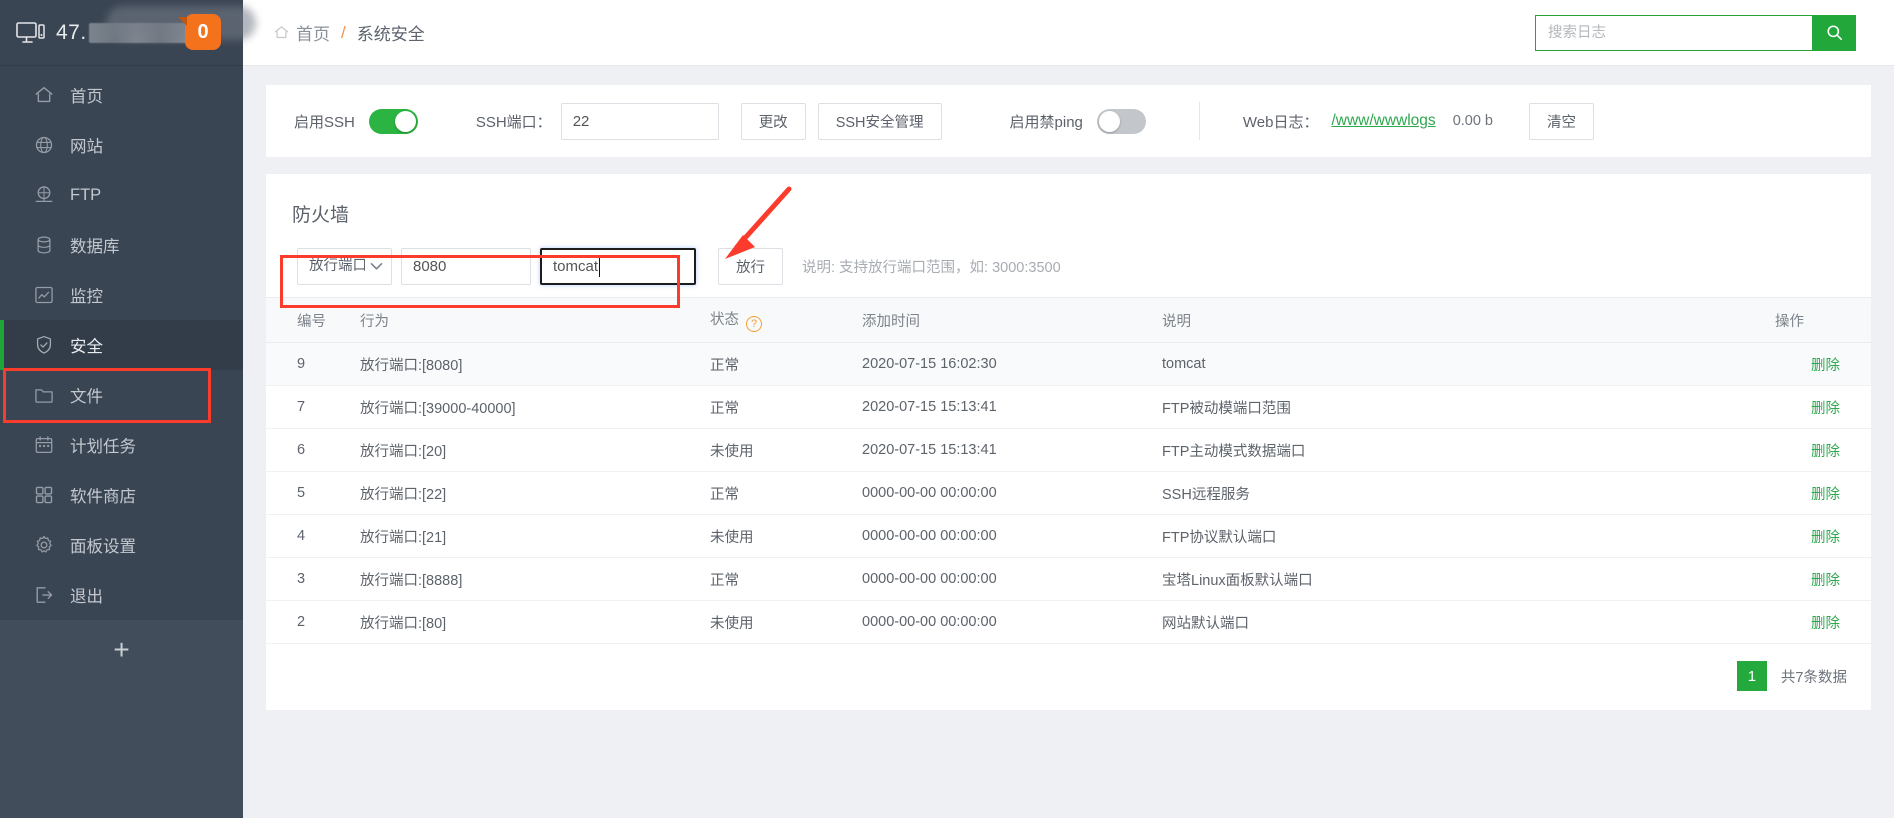 The height and width of the screenshot is (818, 1894). I want to click on ssh-security-manage-button: SSH安全管理, so click(879, 121).